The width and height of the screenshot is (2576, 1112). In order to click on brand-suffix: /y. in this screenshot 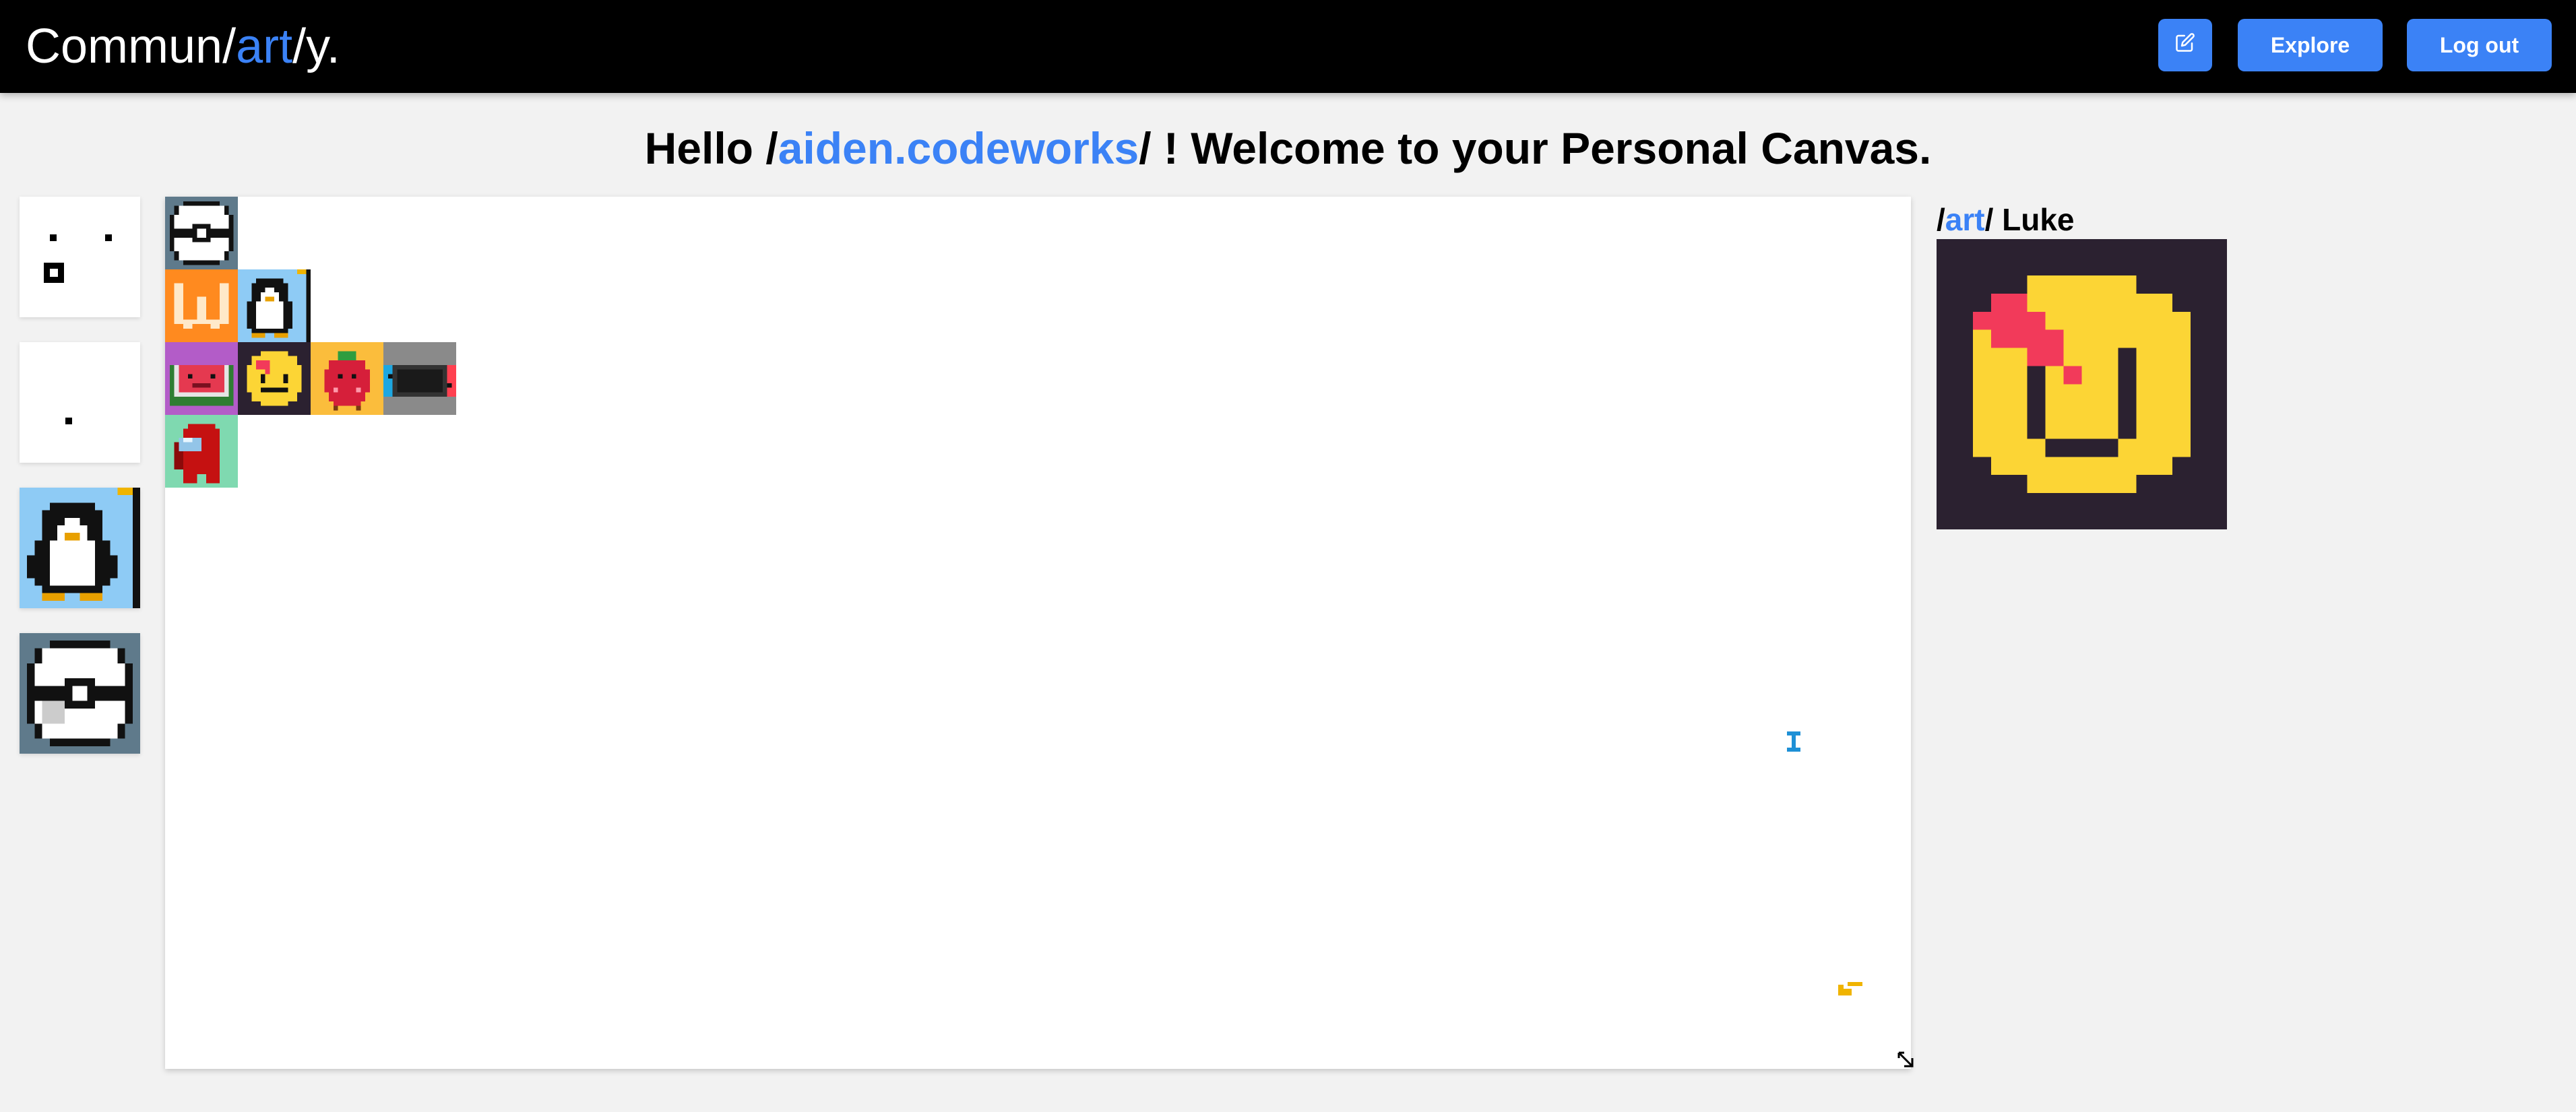, I will do `click(316, 46)`.